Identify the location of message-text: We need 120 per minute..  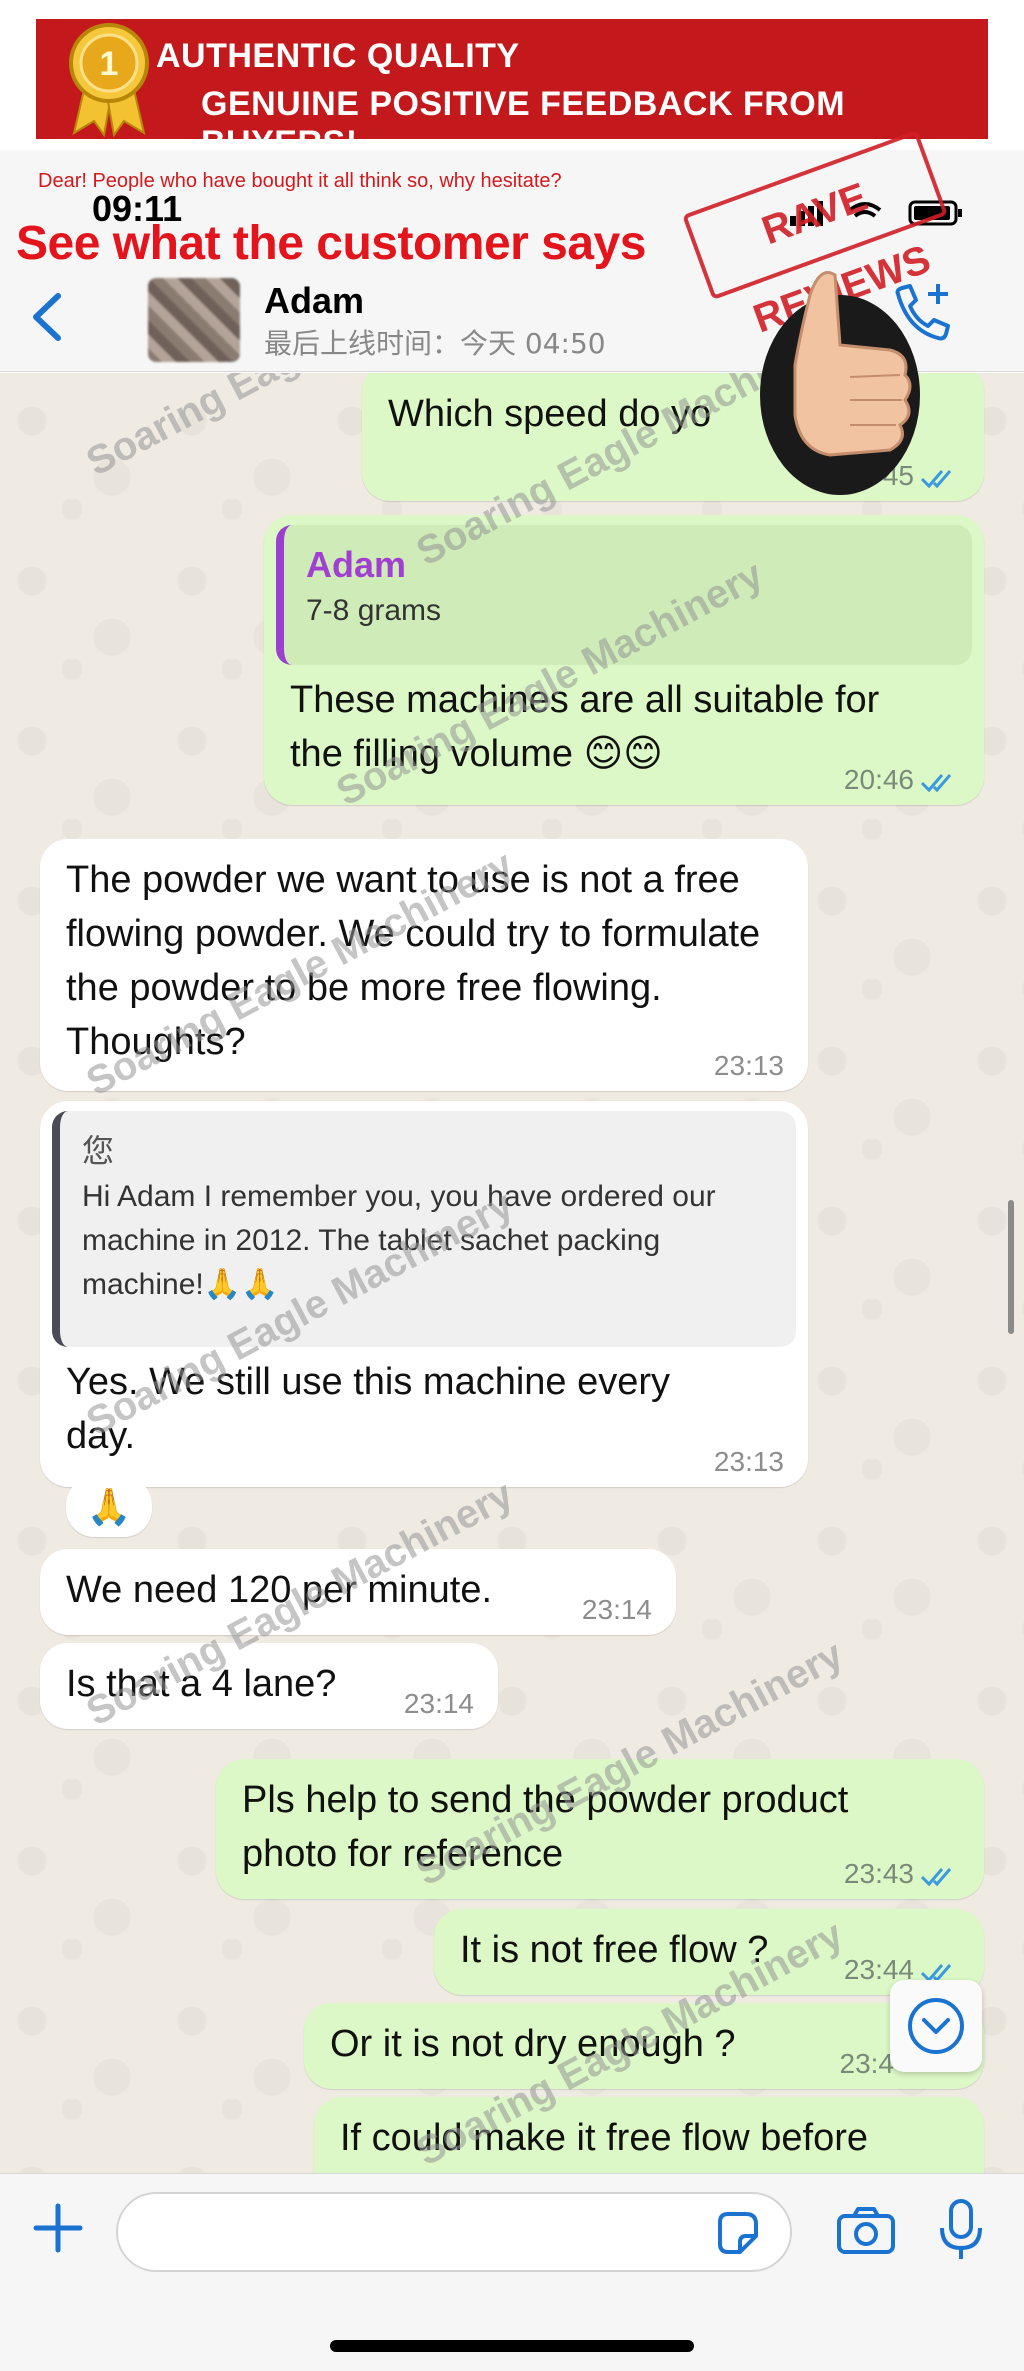
(279, 1590).